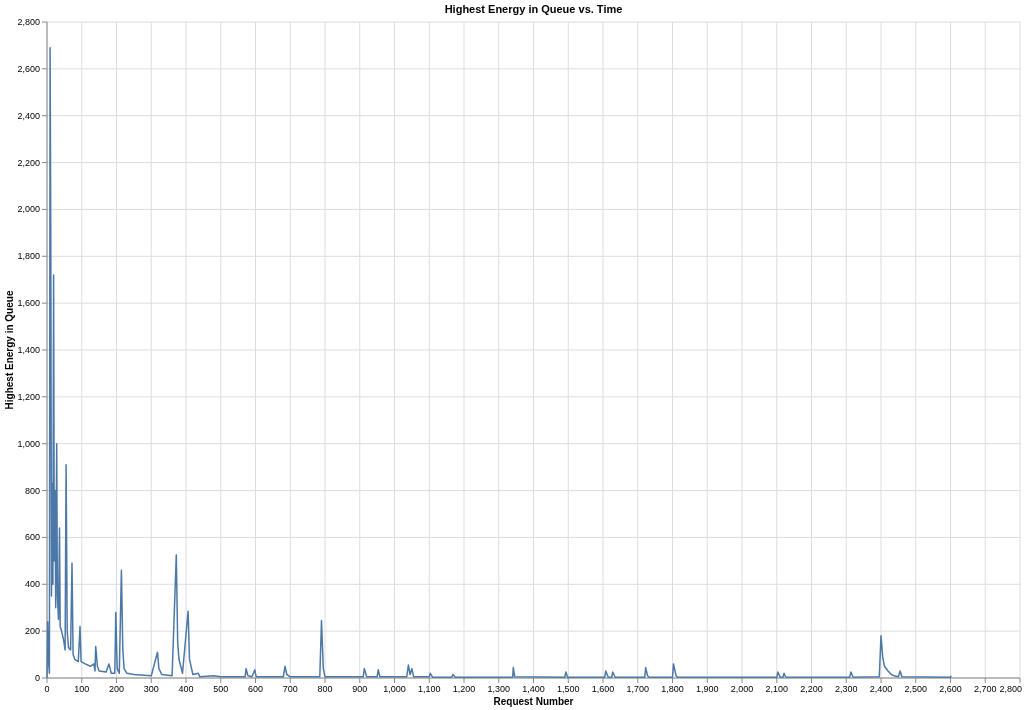 The width and height of the screenshot is (1024, 710). I want to click on x-tick-label: 2,100, so click(776, 689).